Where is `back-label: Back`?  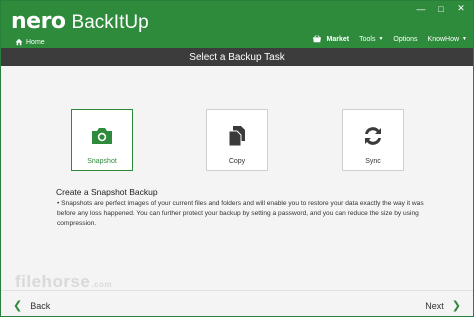
back-label: Back is located at coordinates (40, 305).